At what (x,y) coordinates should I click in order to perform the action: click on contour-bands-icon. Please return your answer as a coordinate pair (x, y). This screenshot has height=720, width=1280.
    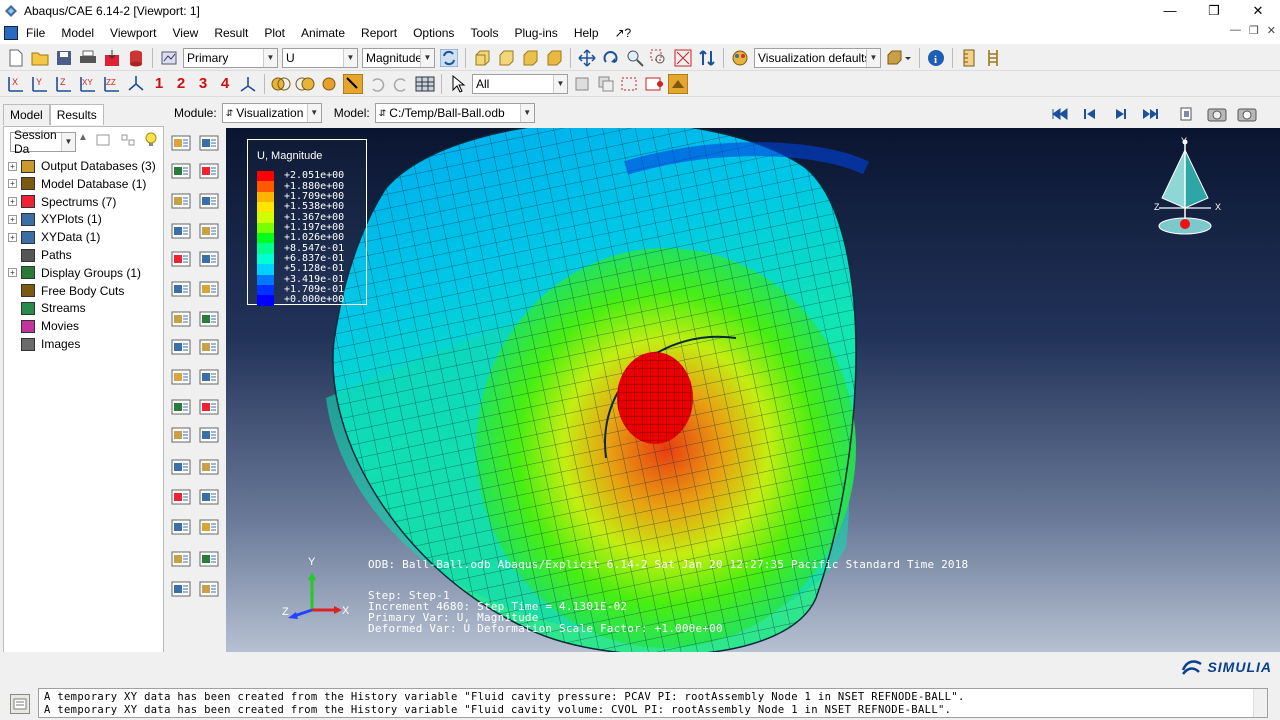
    Looking at the image, I should click on (305, 84).